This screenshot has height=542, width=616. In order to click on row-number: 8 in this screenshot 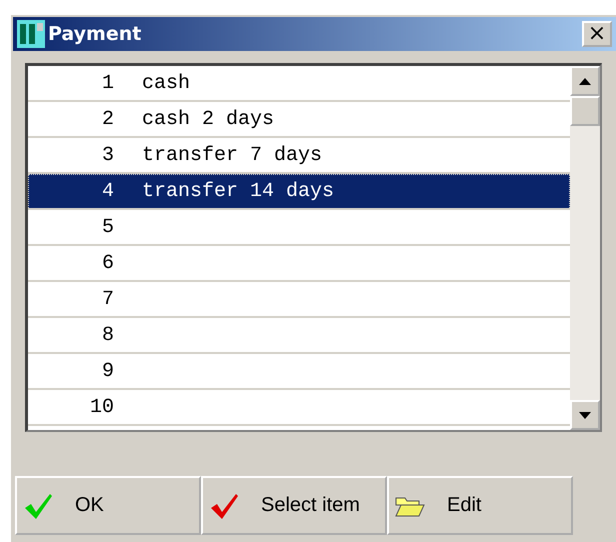, I will do `click(107, 335)`.